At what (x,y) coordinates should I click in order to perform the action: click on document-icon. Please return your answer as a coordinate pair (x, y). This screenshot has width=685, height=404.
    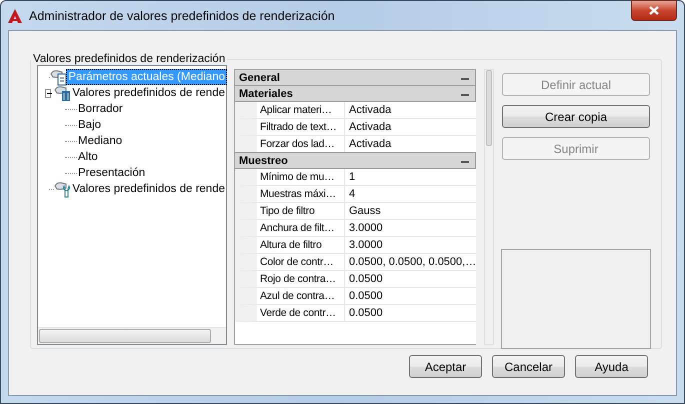
    Looking at the image, I should click on (59, 77).